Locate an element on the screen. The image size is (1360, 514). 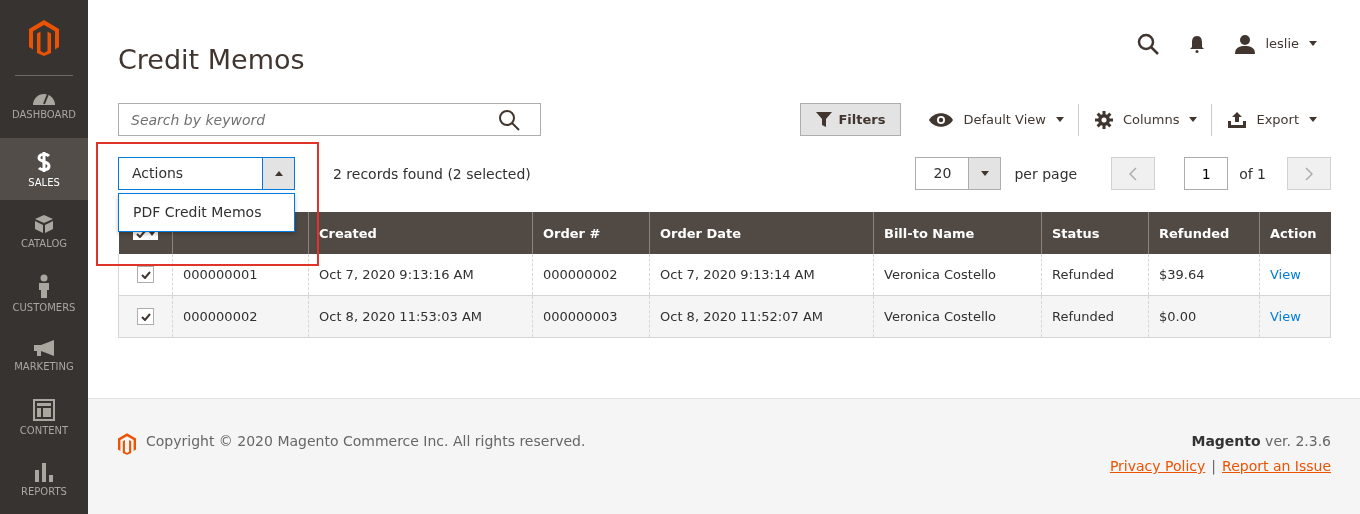
search-field: Search by keyword is located at coordinates (329, 119).